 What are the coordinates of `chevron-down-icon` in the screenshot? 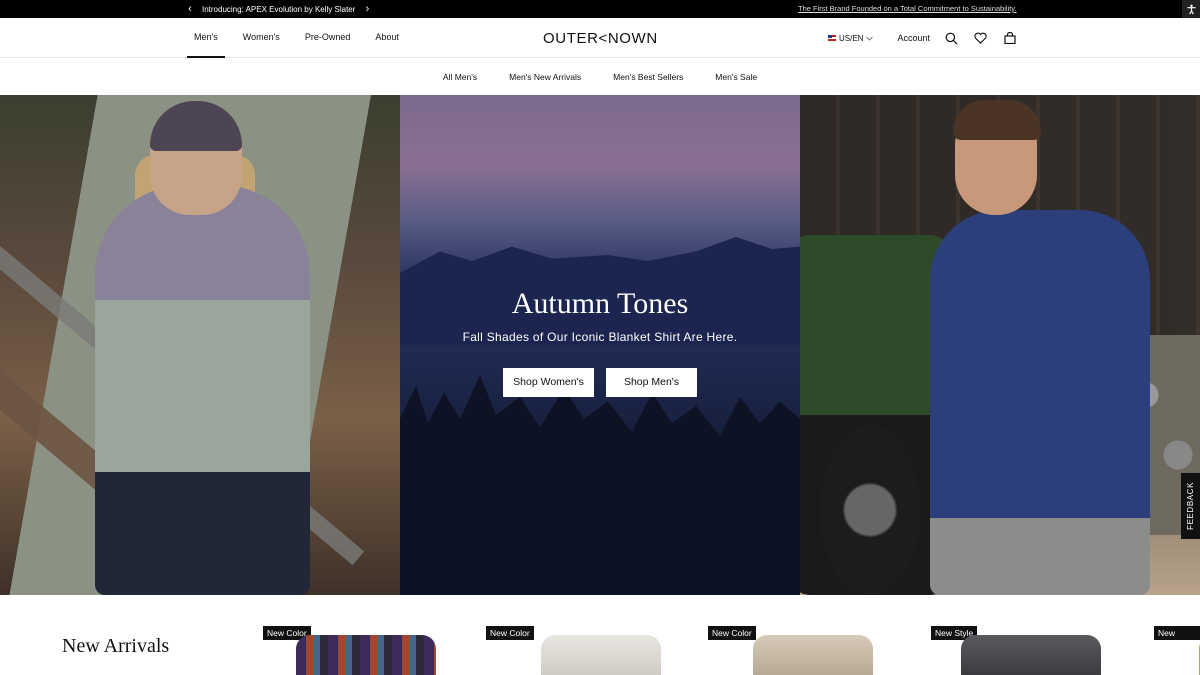 It's located at (870, 38).